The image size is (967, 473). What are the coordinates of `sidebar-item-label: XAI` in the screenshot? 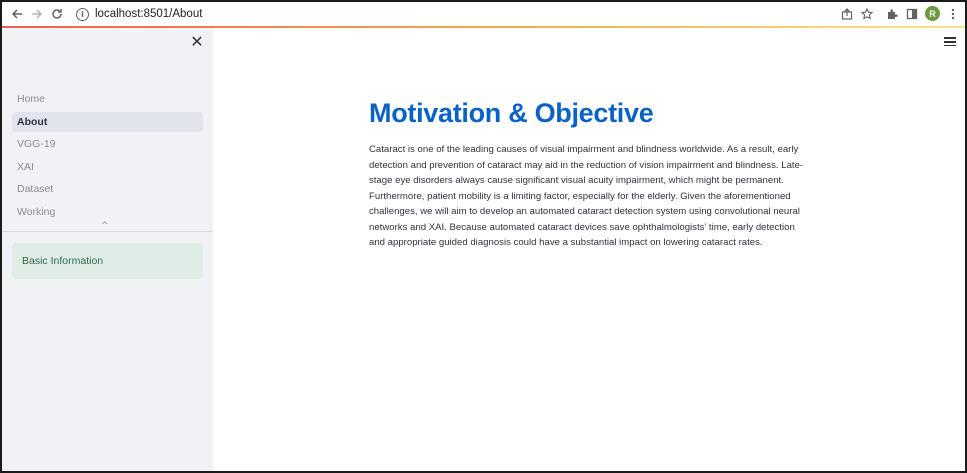 It's located at (25, 166).